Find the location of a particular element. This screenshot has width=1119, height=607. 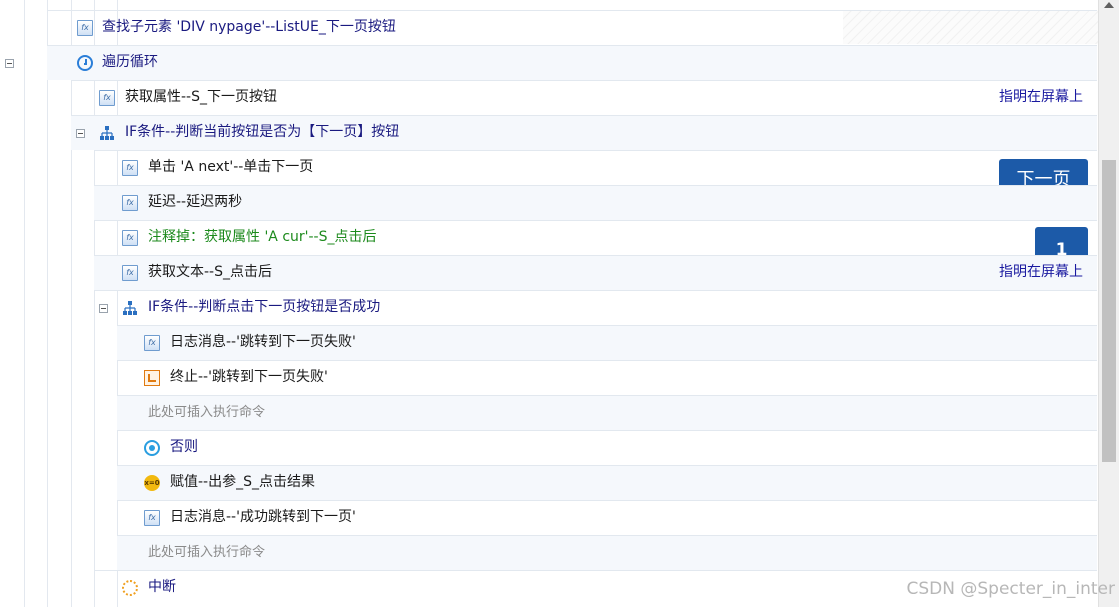

command-row-commented-out: fx 注释掉：获取属性 'A cur'--S_点击后 is located at coordinates (595, 237).